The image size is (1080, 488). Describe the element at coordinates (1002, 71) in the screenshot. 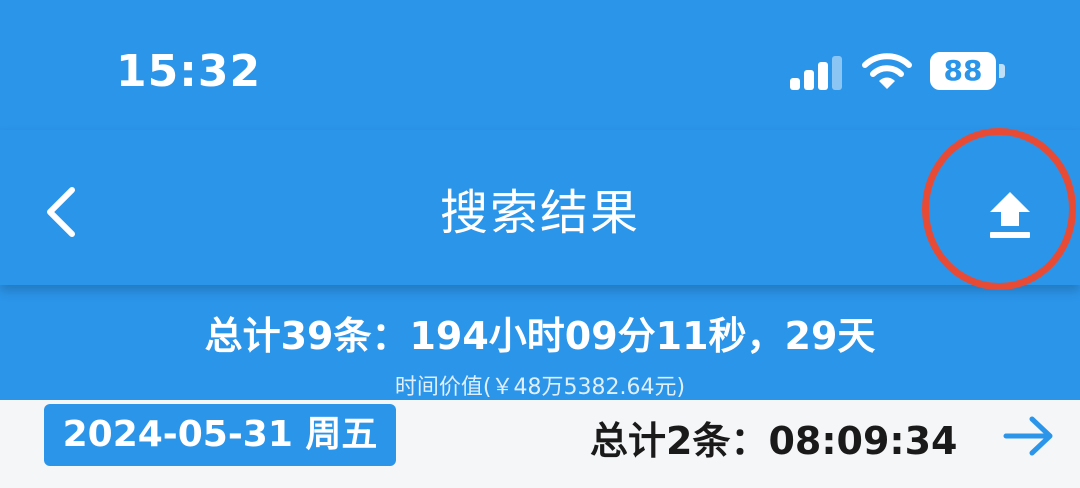

I see `battery-tip` at that location.